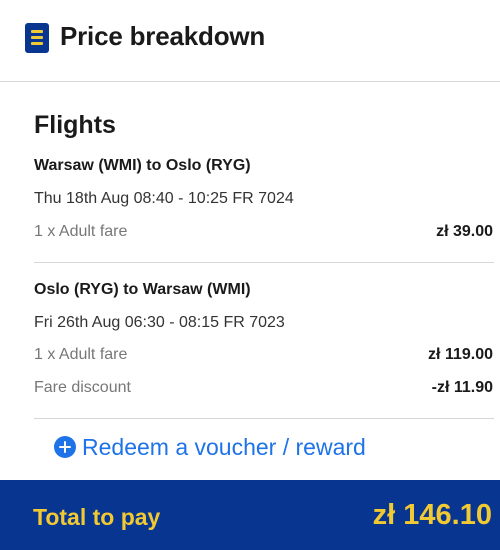 The image size is (500, 550). Describe the element at coordinates (37, 38) in the screenshot. I see `receipt-icon` at that location.